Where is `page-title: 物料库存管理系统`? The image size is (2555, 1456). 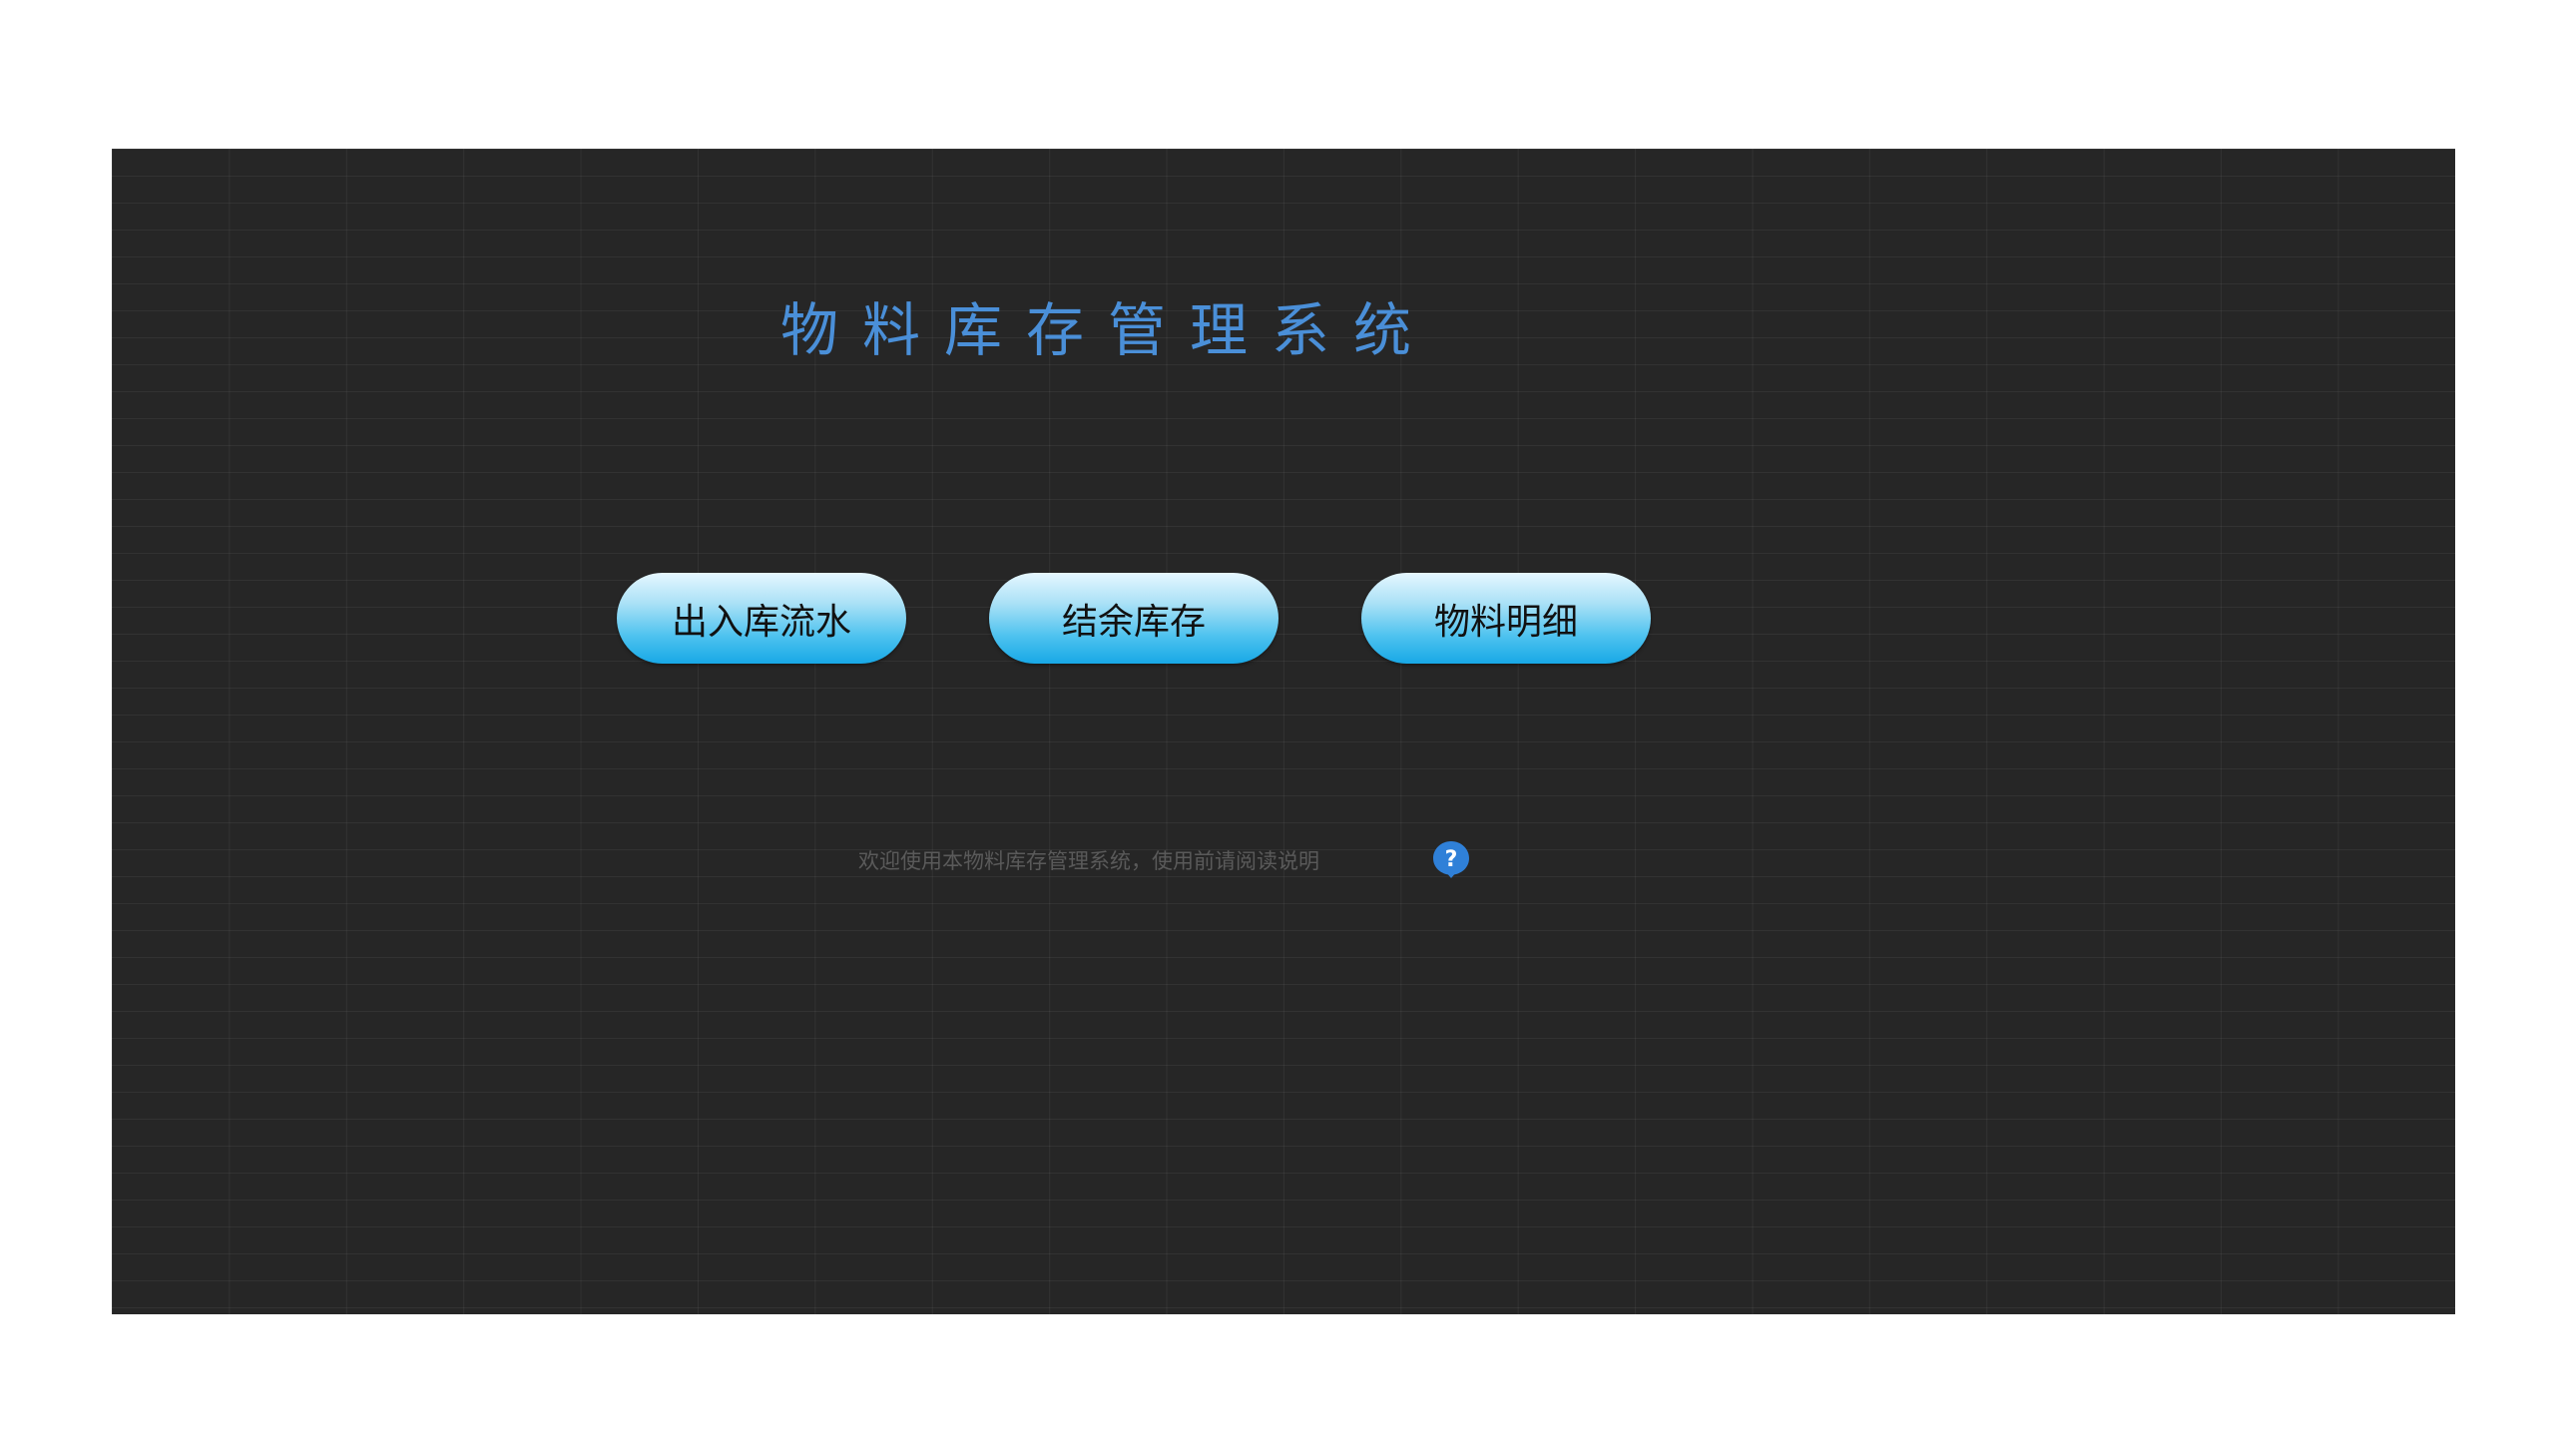
page-title: 物料库存管理系统 is located at coordinates (1108, 330).